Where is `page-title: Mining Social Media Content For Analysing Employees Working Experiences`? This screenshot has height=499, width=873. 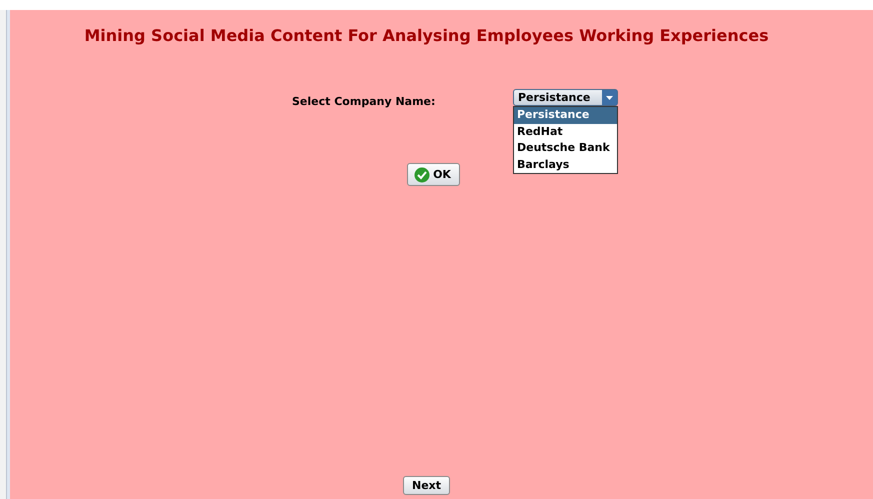 page-title: Mining Social Media Content For Analysing Employees Working Experiences is located at coordinates (427, 35).